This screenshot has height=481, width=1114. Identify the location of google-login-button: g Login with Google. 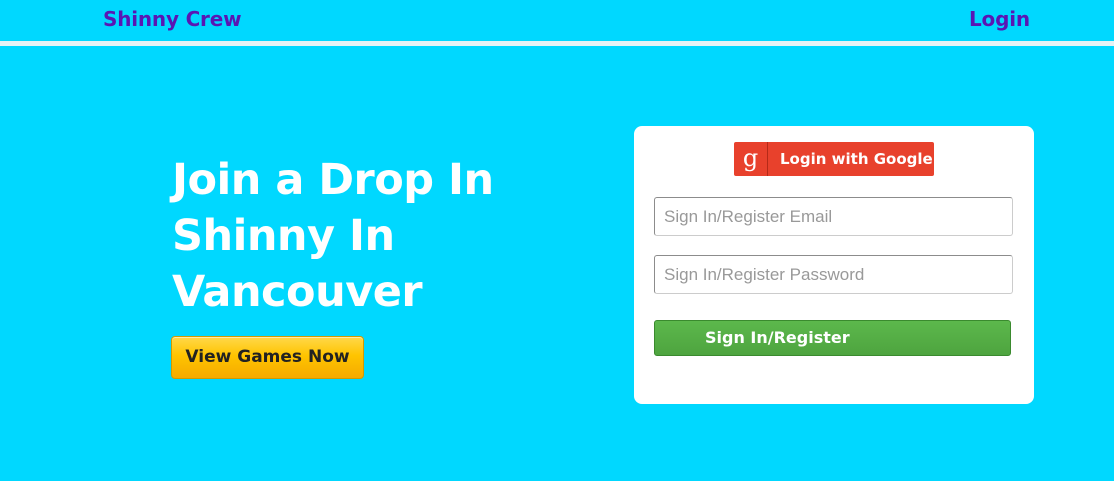
(834, 159).